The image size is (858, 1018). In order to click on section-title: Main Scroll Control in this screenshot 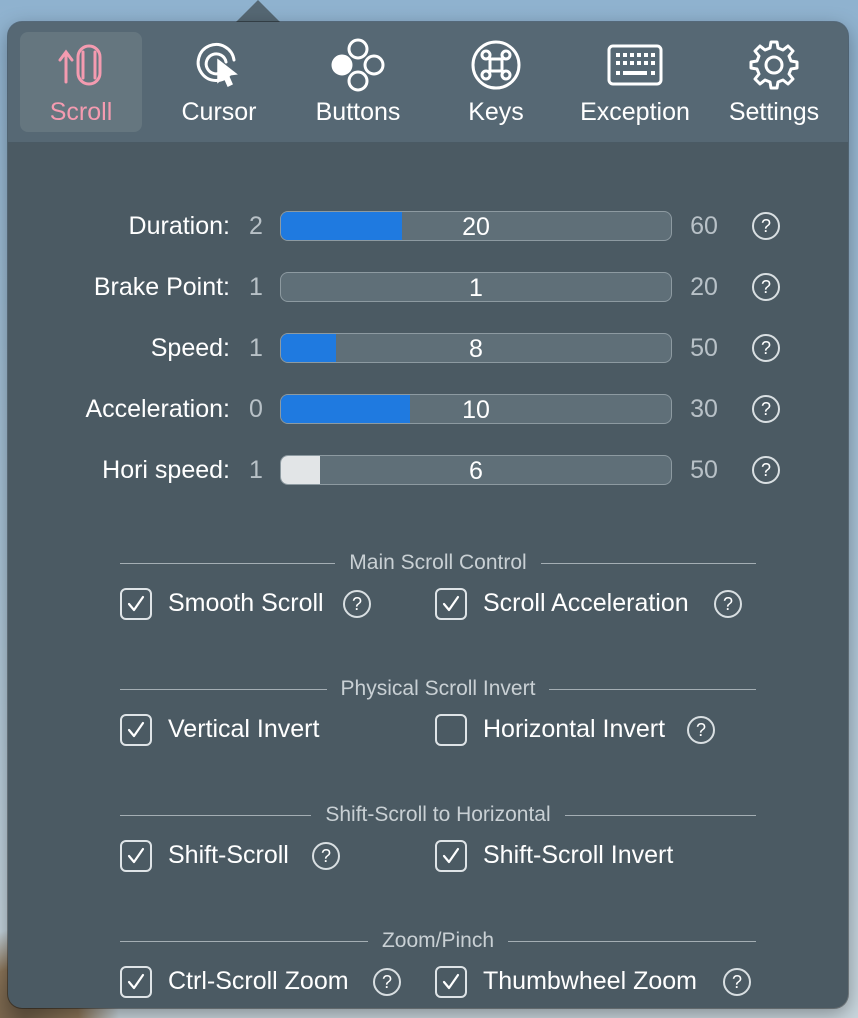, I will do `click(438, 562)`.